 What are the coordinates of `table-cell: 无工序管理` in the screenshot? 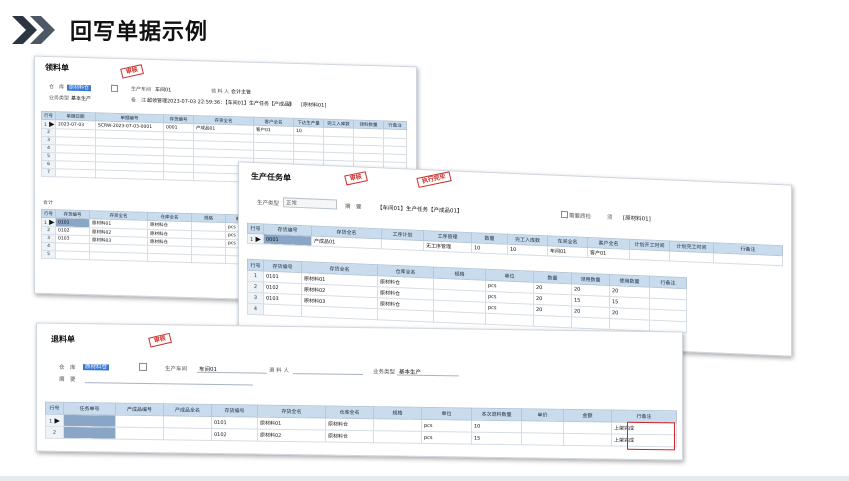 It's located at (447, 246).